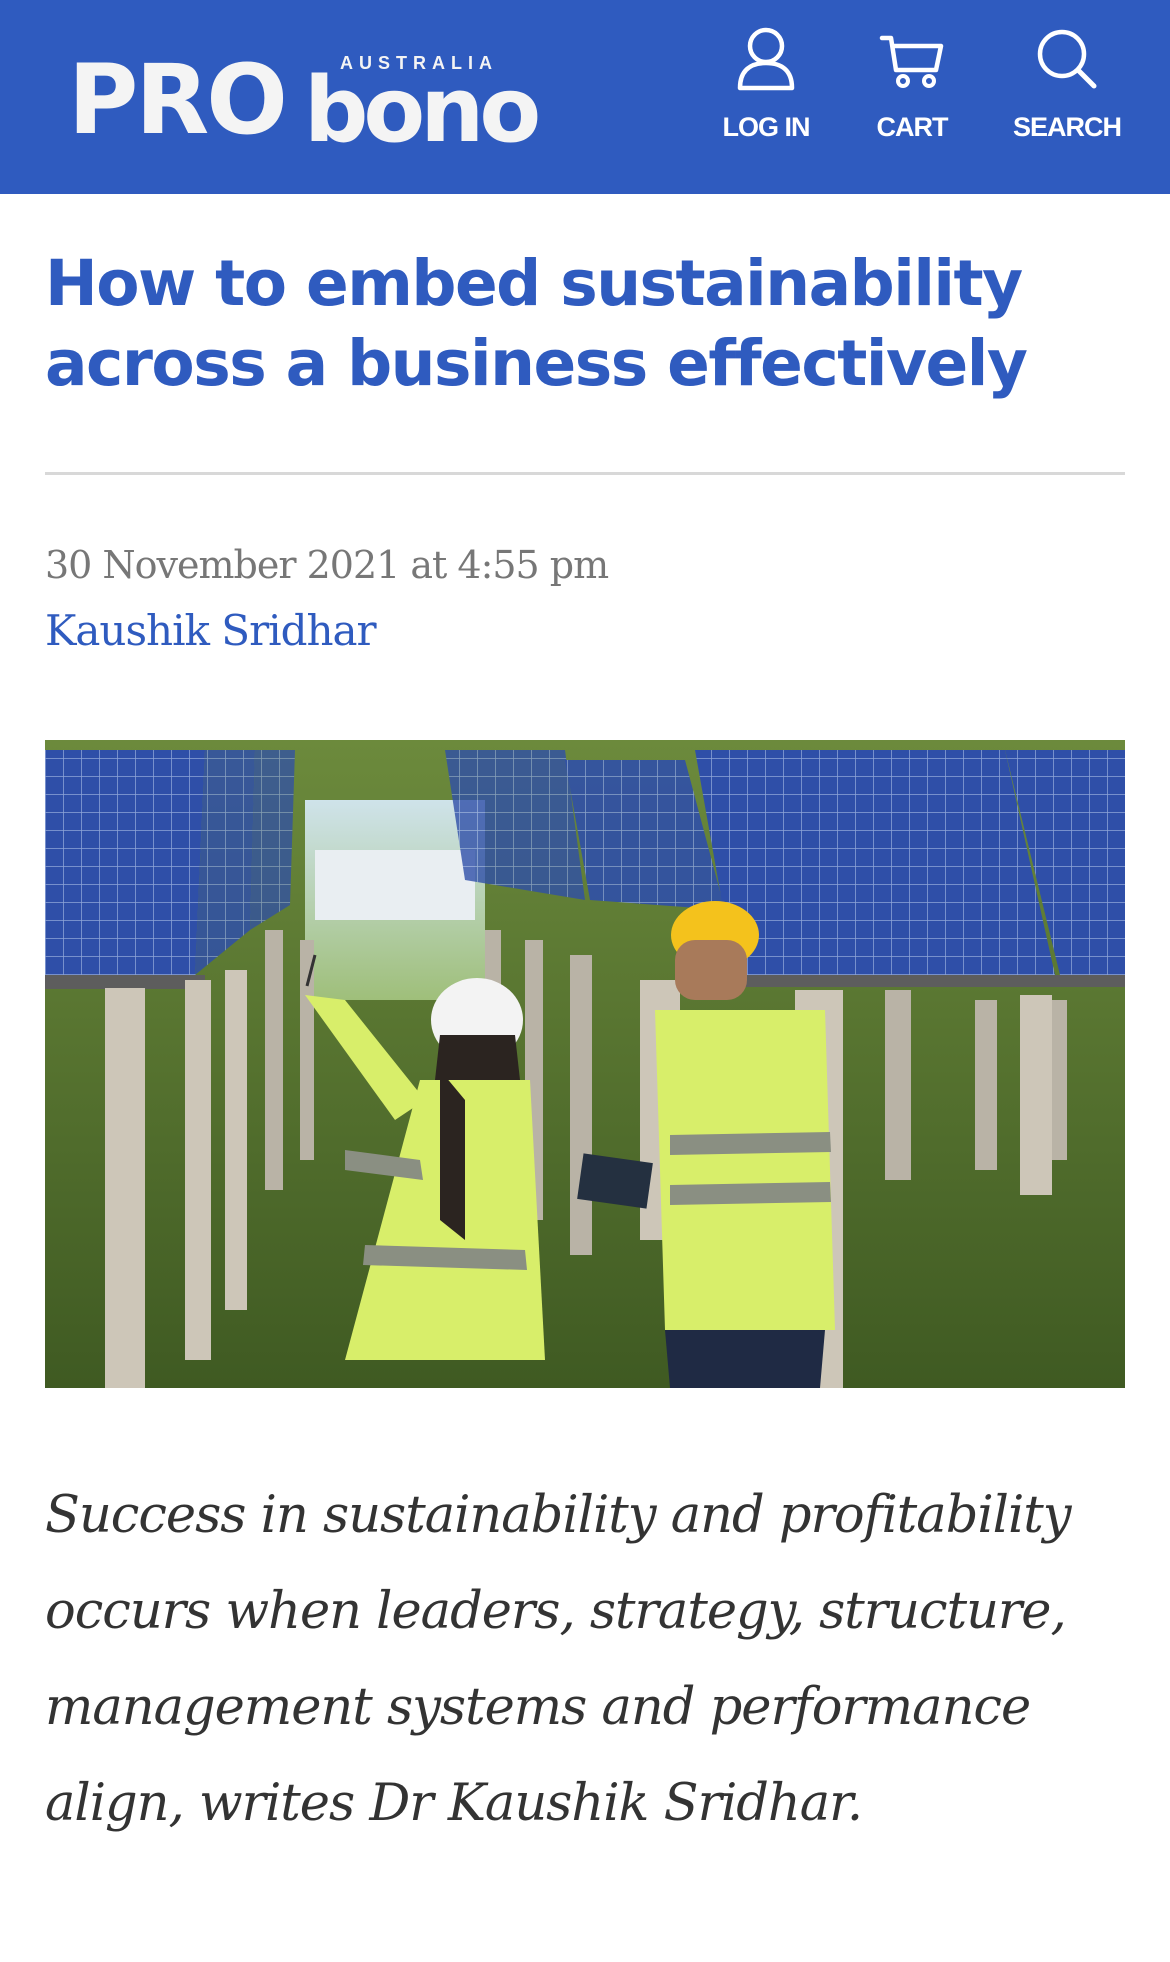  I want to click on search-icon, so click(1067, 59).